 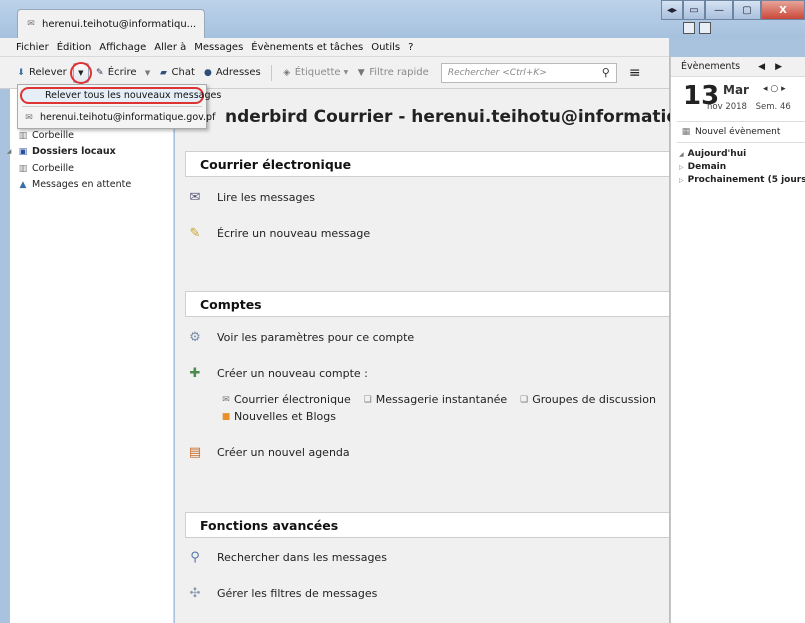 I want to click on window-controls: ◂▸ ▭ — ▢ X, so click(x=733, y=10).